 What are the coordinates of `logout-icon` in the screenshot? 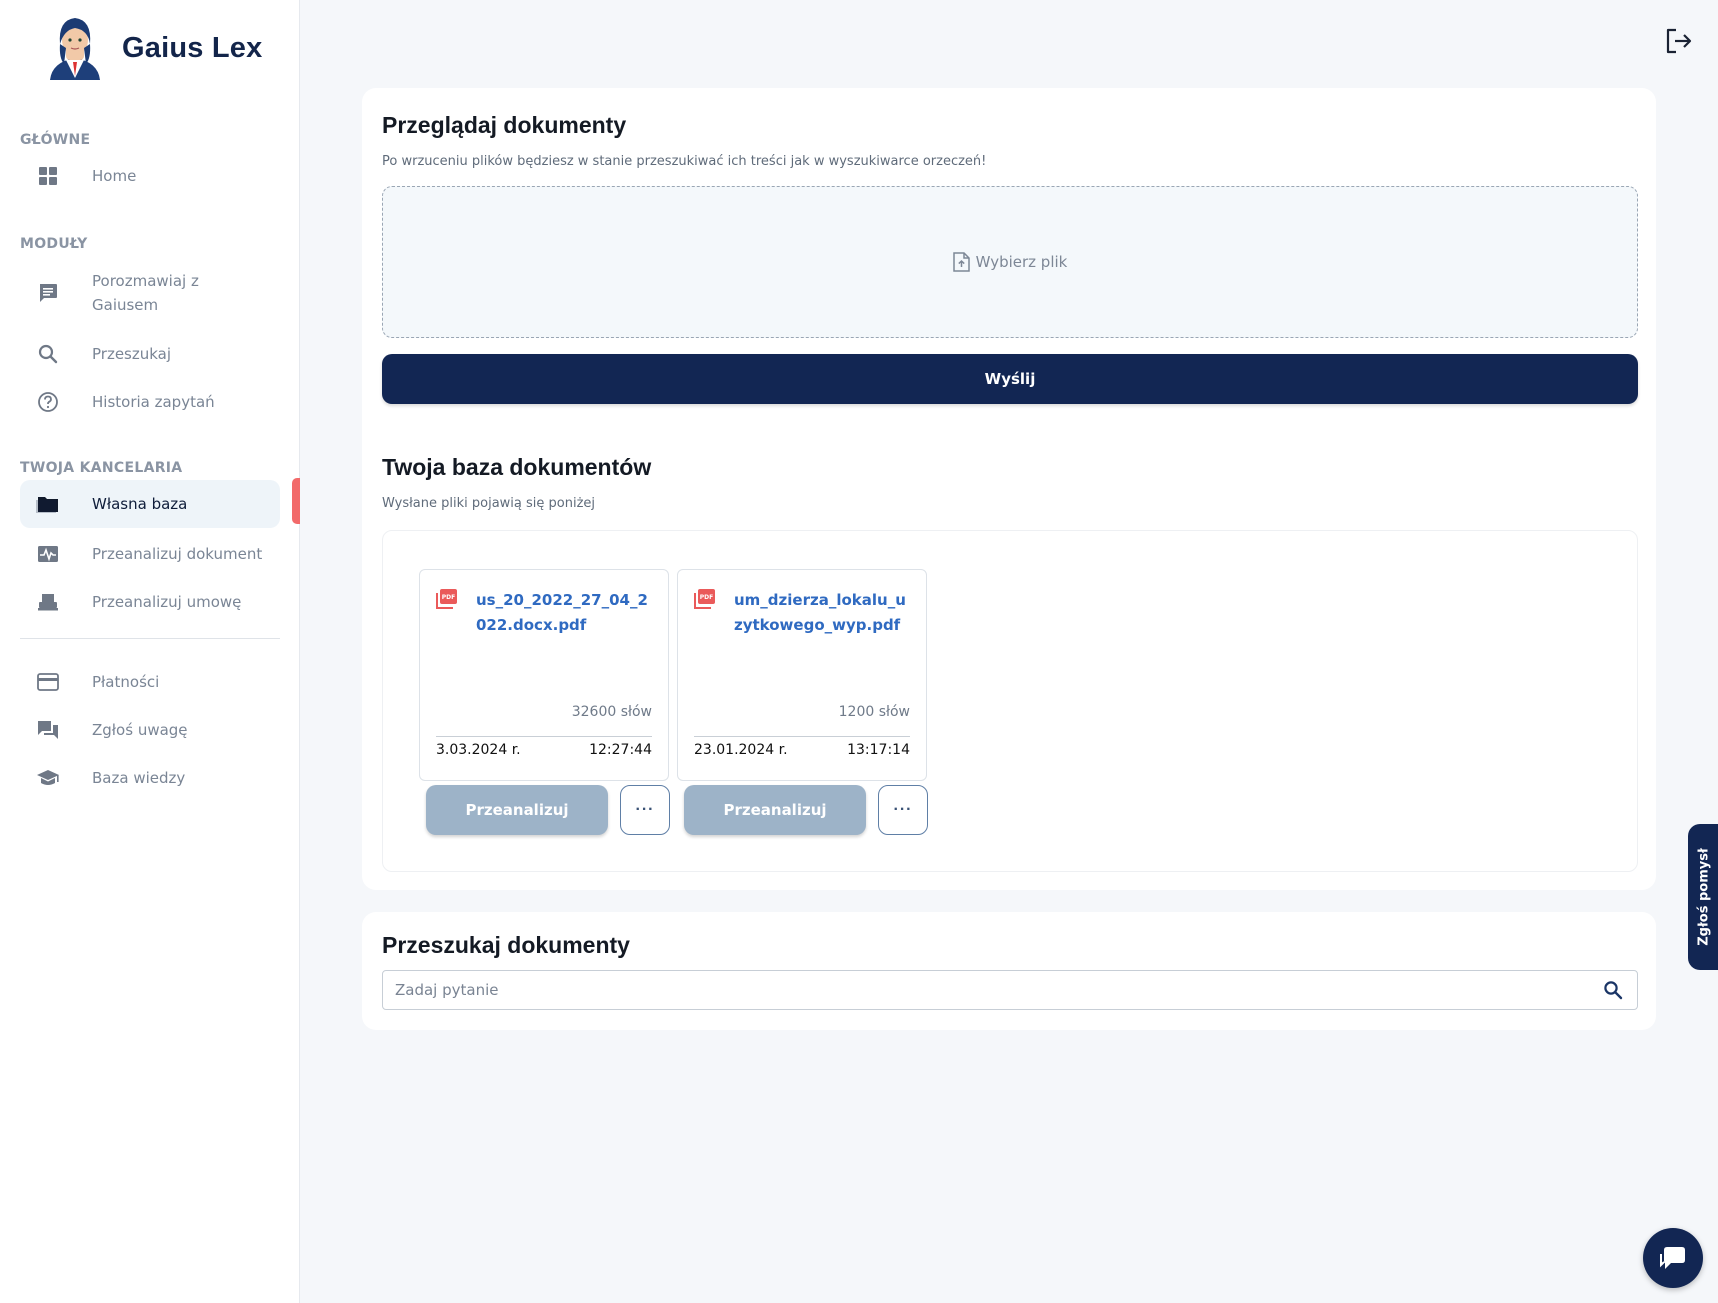 It's located at (1679, 41).